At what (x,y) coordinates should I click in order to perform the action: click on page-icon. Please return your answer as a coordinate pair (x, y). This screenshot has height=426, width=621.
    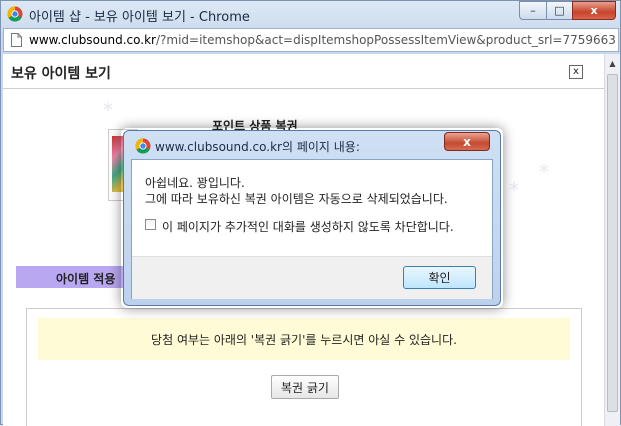
    Looking at the image, I should click on (16, 40).